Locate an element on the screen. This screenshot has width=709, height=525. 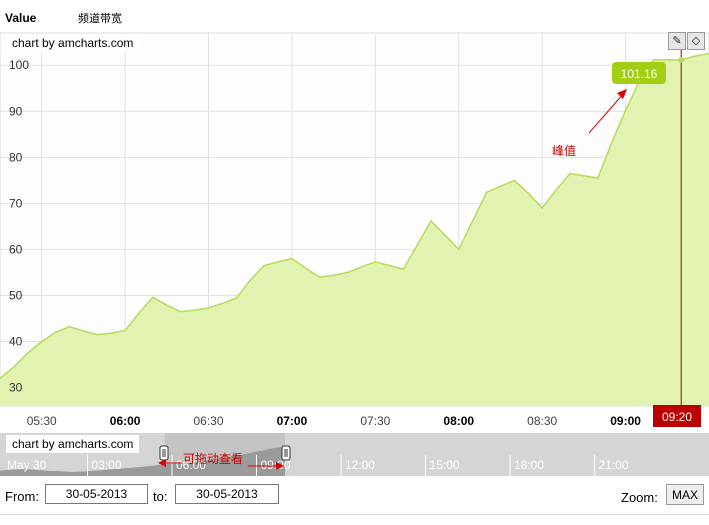
x-tick-label: 08:30 is located at coordinates (542, 421).